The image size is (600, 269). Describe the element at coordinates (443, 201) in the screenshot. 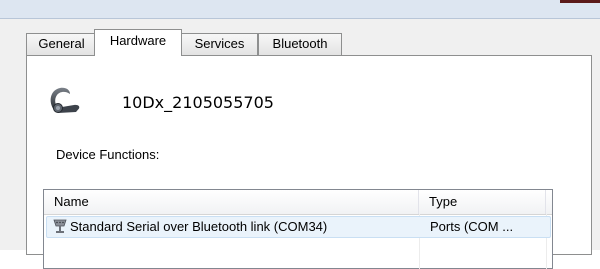

I see `column-header-type-label: Type` at that location.